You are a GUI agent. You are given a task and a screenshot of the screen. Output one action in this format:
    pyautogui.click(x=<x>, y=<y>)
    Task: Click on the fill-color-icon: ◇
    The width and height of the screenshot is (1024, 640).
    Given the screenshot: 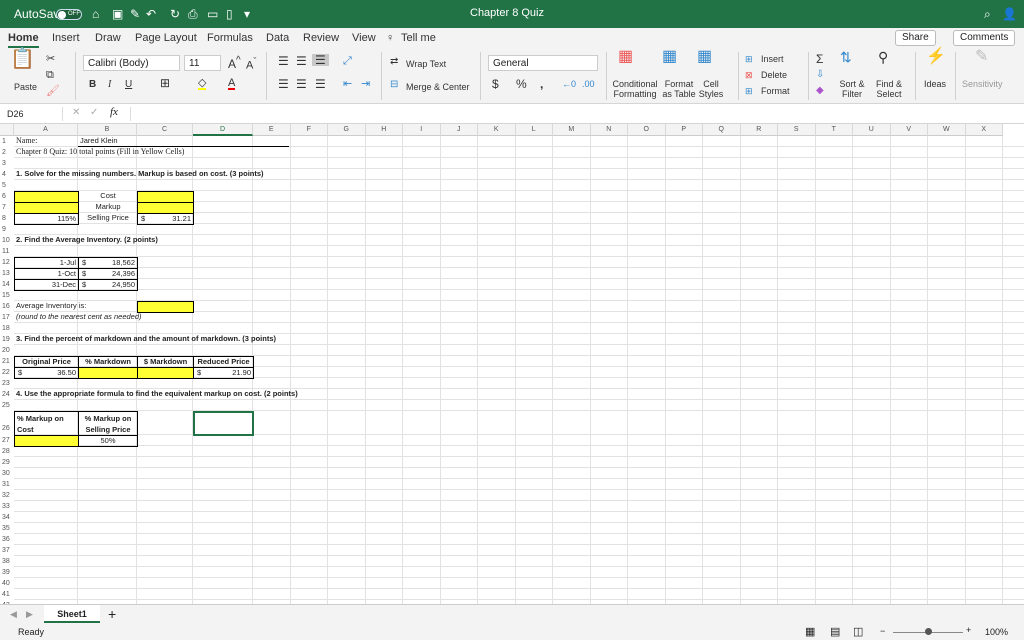 What is the action you would take?
    pyautogui.click(x=202, y=84)
    